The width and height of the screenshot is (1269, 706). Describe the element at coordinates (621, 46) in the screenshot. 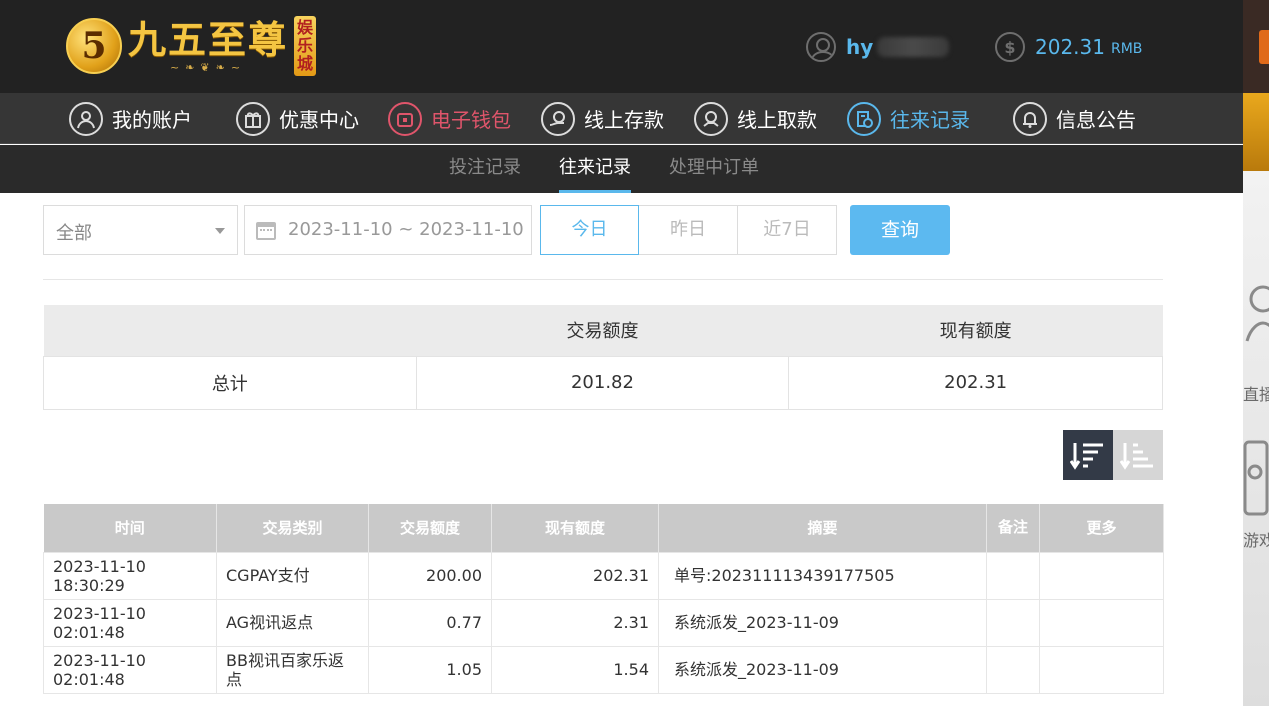

I see `top-header: 5 九五至尊 ~❧❦❧~ 娱 乐 城 hy $ 202.31 RMB` at that location.